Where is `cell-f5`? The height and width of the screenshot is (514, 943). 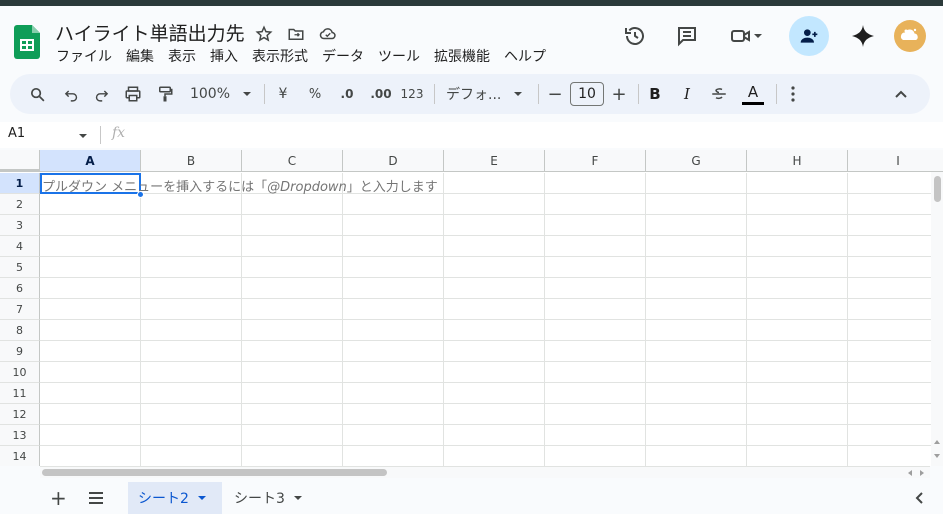
cell-f5 is located at coordinates (595, 267).